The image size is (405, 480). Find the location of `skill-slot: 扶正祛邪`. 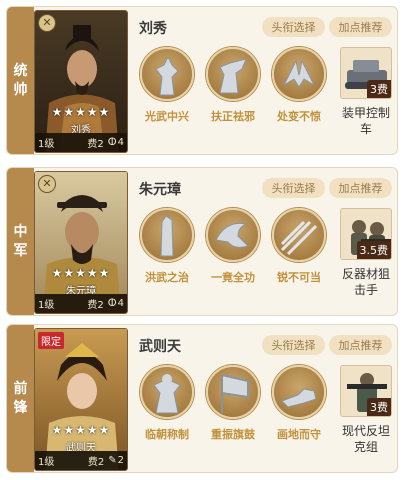

skill-slot: 扶正祛邪 is located at coordinates (233, 85).